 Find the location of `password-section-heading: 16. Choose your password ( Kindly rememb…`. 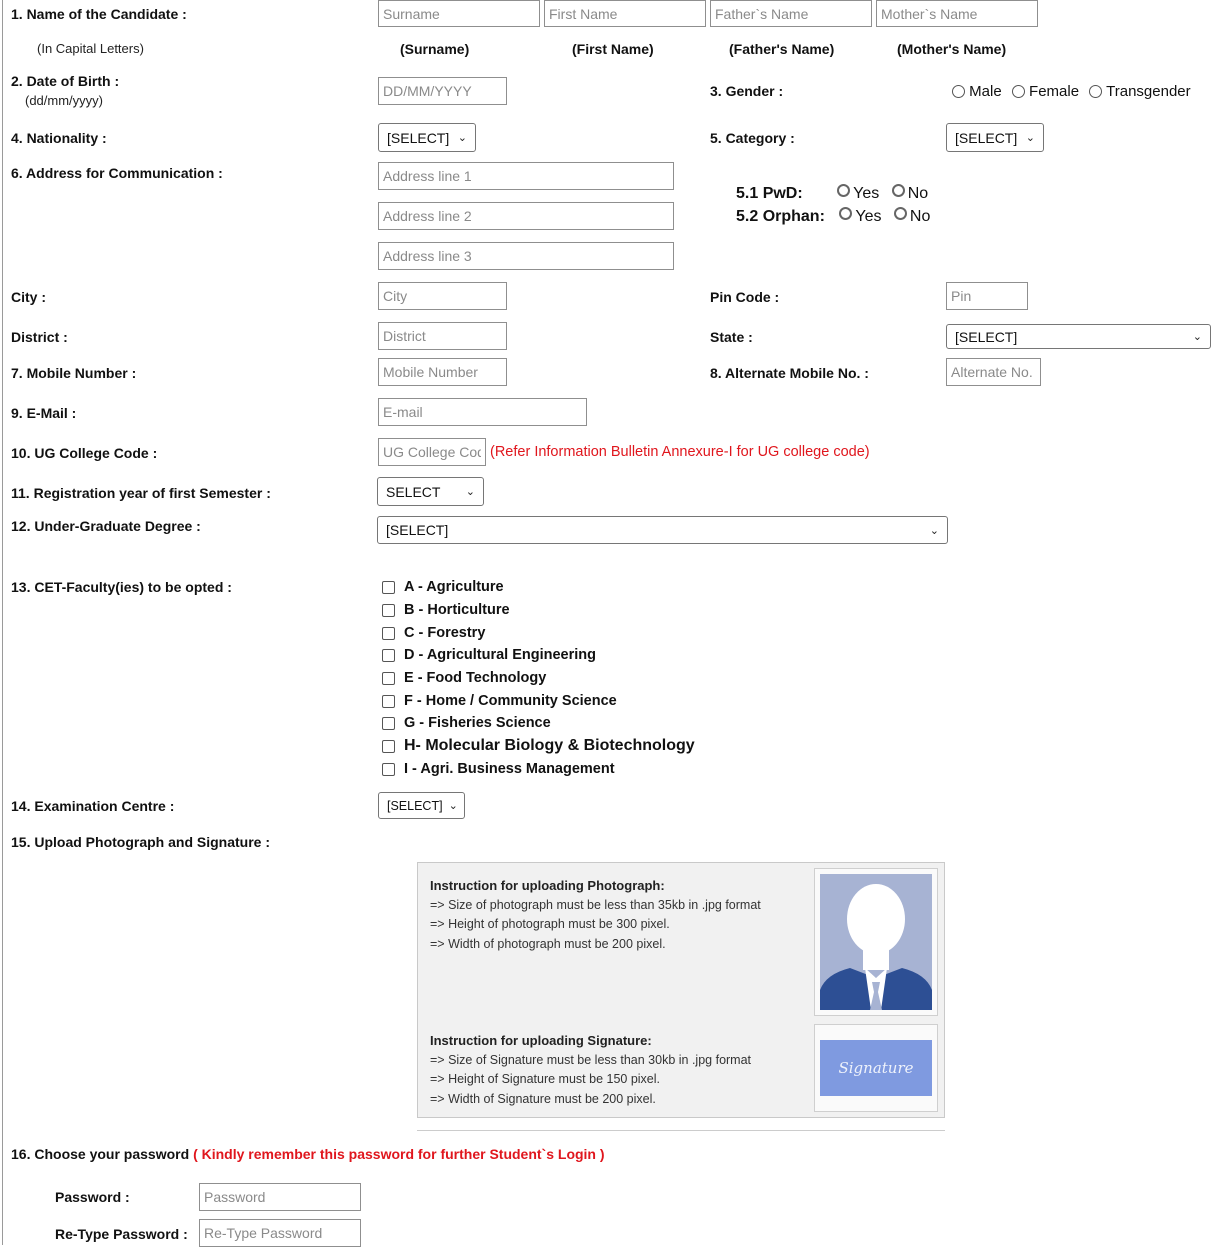

password-section-heading: 16. Choose your password ( Kindly rememb… is located at coordinates (308, 1154).